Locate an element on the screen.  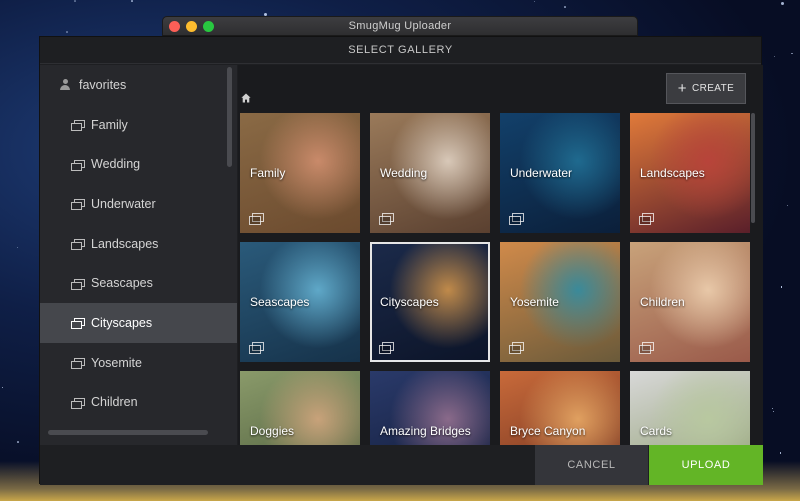
sidebar-item-cityscapes: Cityscapes is located at coordinates (138, 323).